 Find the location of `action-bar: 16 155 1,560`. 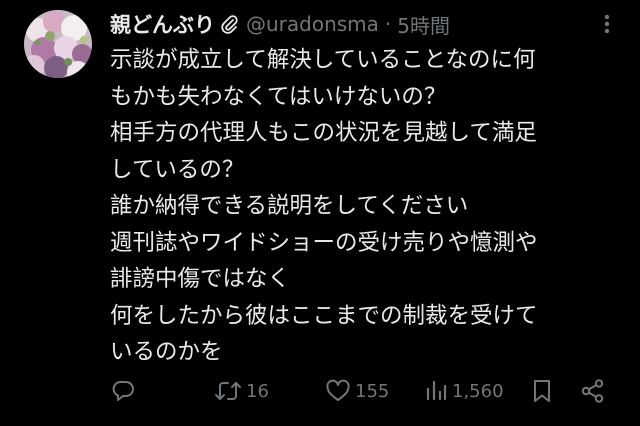

action-bar: 16 155 1,560 is located at coordinates (320, 391).